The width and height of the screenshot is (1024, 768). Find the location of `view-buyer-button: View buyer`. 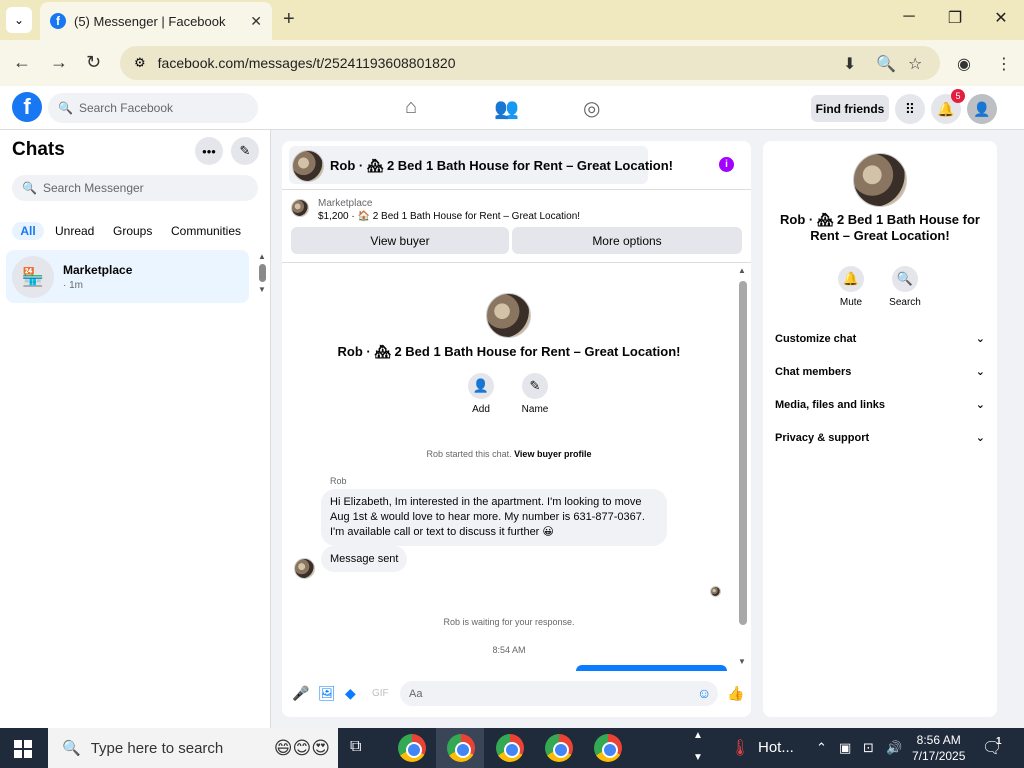

view-buyer-button: View buyer is located at coordinates (400, 240).